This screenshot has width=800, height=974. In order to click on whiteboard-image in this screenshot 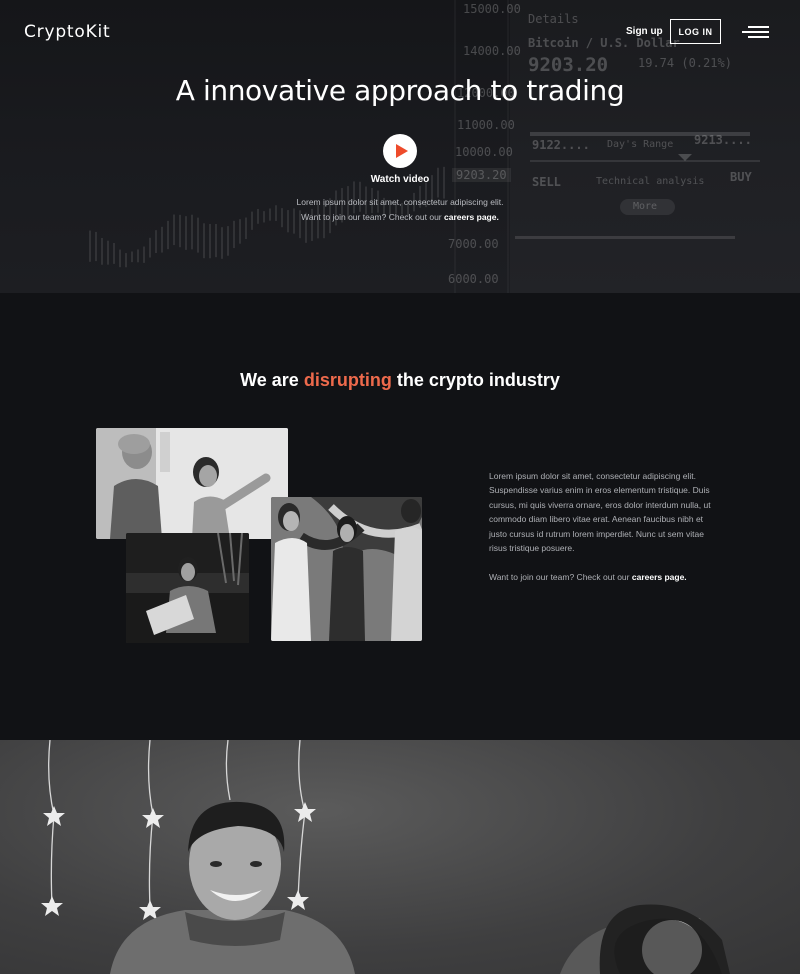, I will do `click(192, 483)`.